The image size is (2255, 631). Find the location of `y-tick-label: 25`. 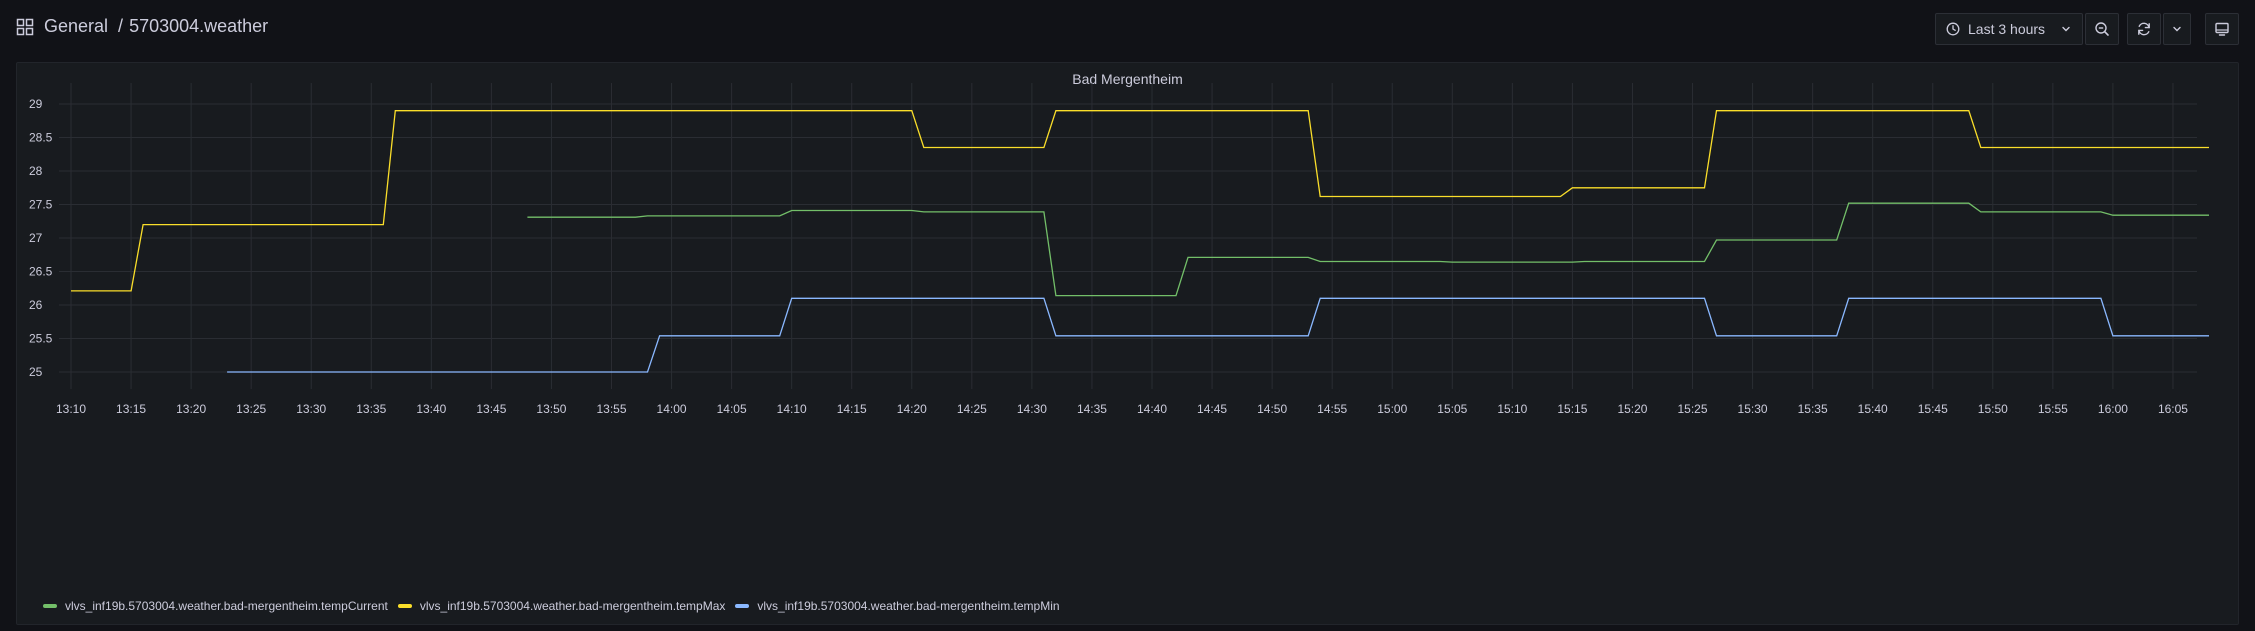

y-tick-label: 25 is located at coordinates (36, 372).